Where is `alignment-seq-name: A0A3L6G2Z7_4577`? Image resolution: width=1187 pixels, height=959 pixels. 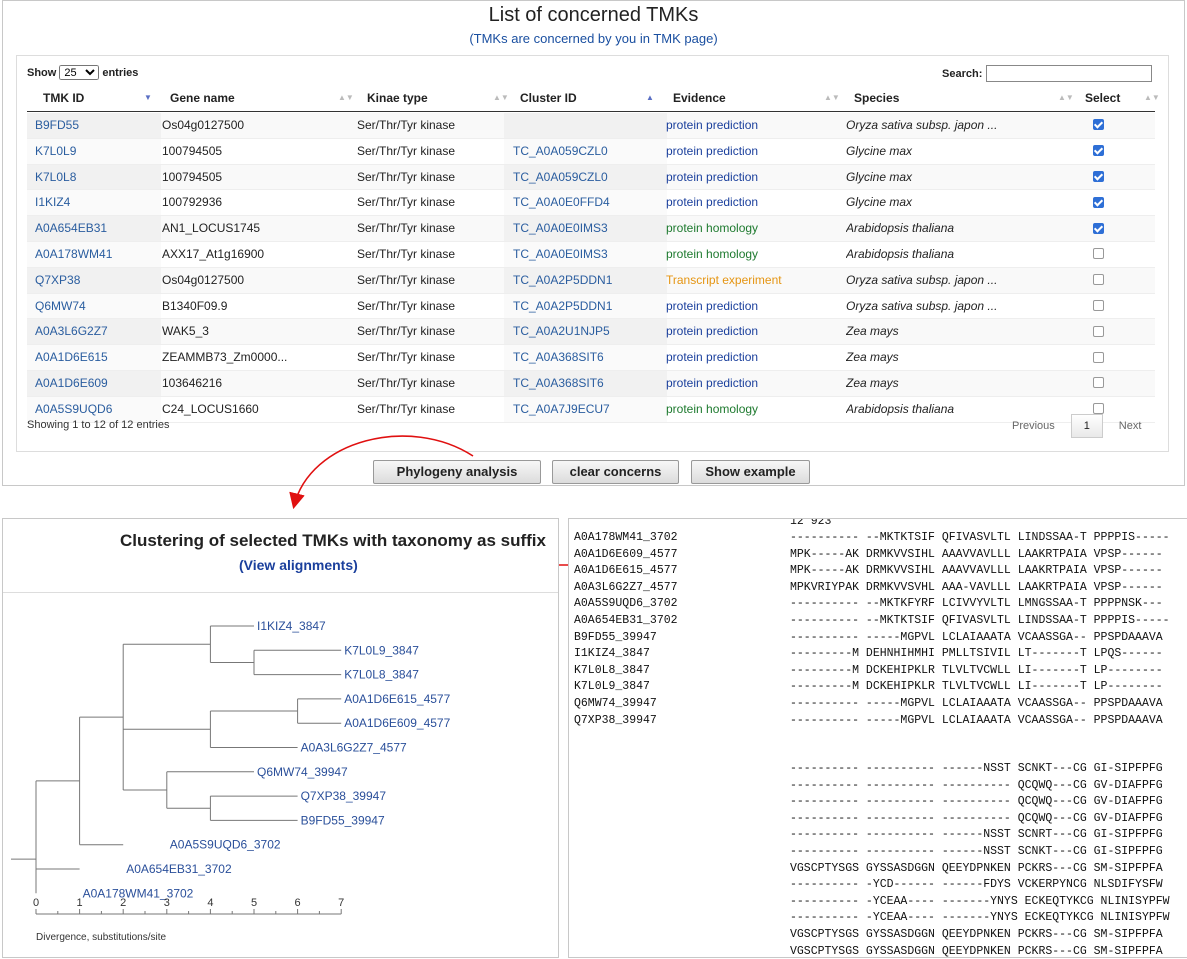
alignment-seq-name: A0A3L6G2Z7_4577 is located at coordinates (626, 587).